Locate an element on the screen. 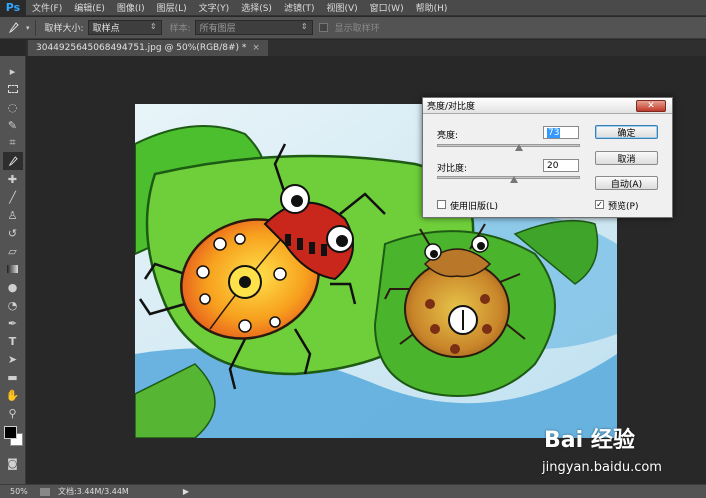 Image resolution: width=706 pixels, height=498 pixels. options-bar: ▾ 取样大小: 取样点 ⇕ 样本: 所有图层 ⇕ 显示取样环 is located at coordinates (353, 28).